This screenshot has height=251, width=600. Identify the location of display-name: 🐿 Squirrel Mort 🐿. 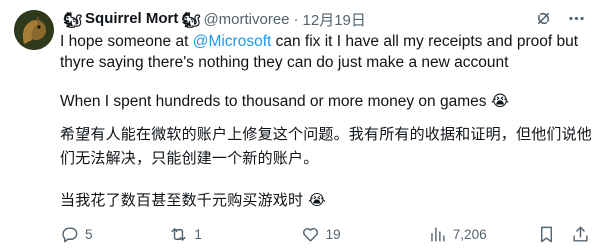
(131, 19).